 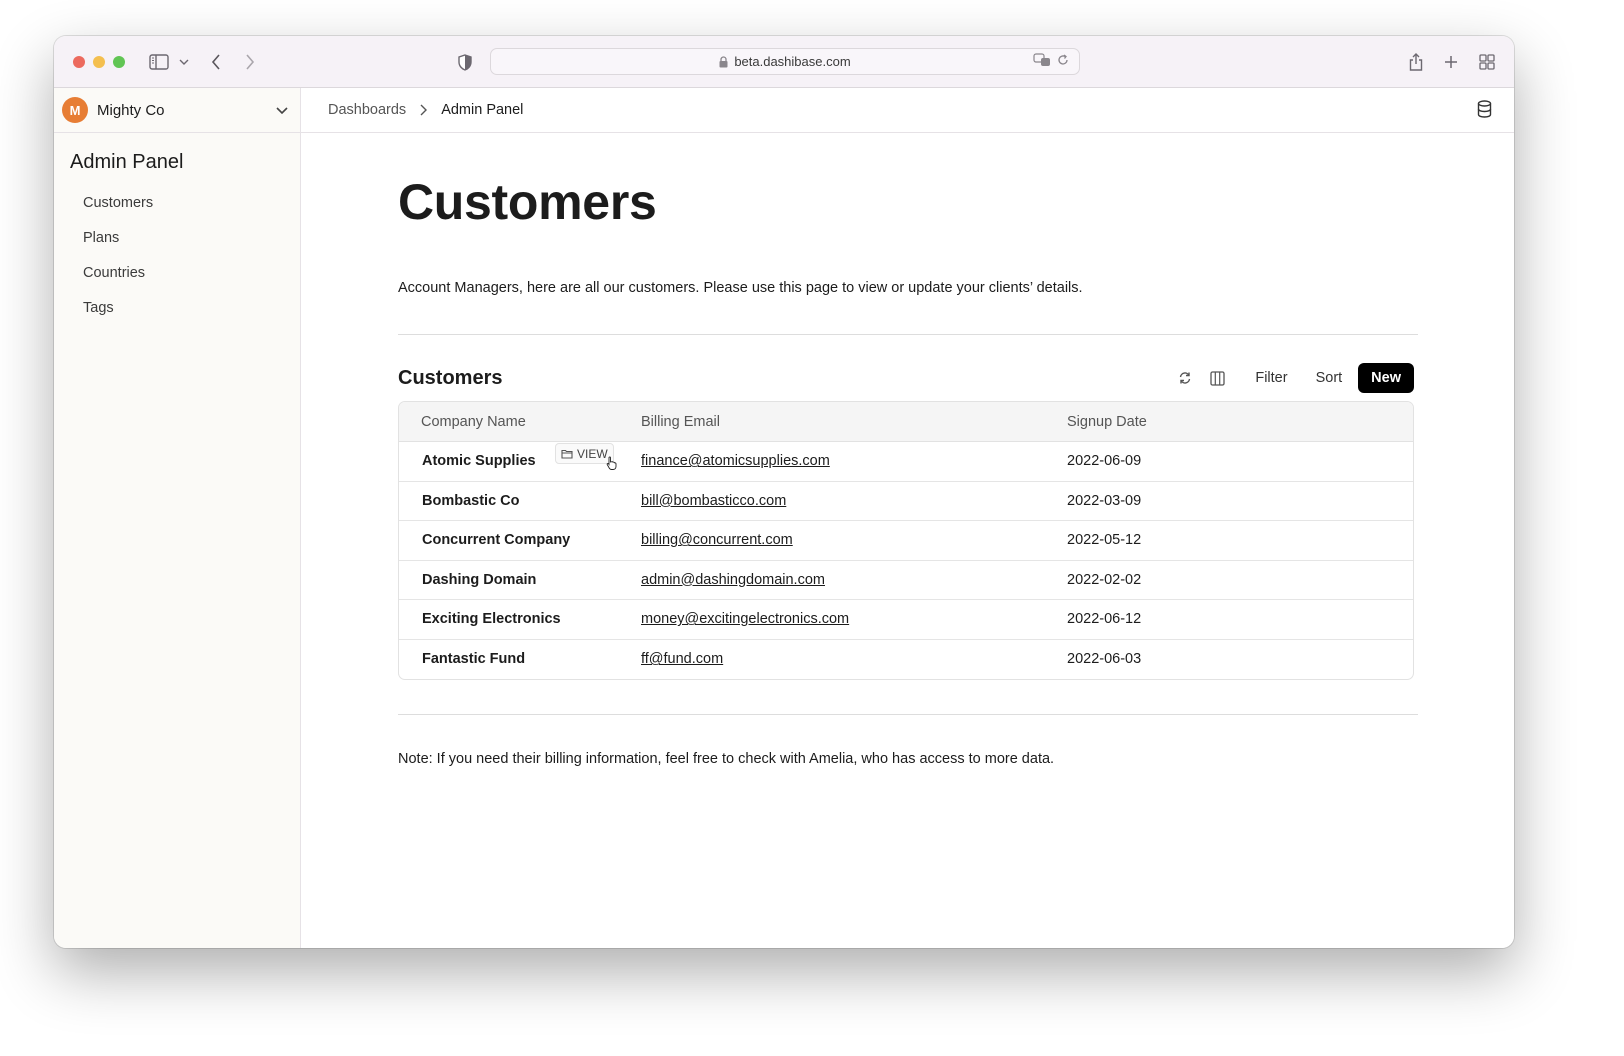 What do you see at coordinates (1104, 500) in the screenshot?
I see `signup-date: 2022-03-09` at bounding box center [1104, 500].